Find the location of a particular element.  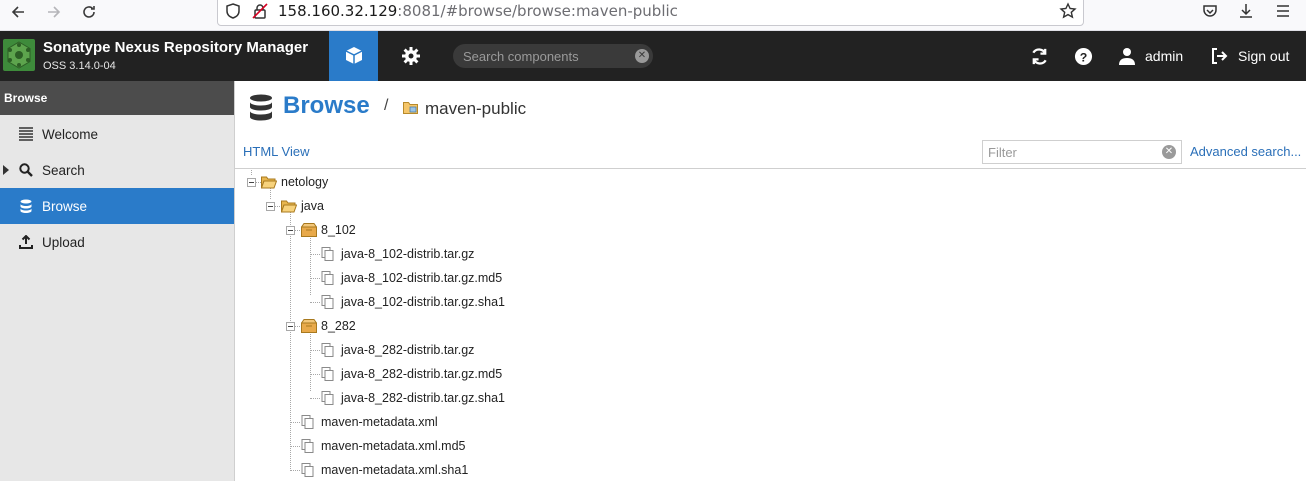

tree-node-asset: java-8_102-distrib.tar.gz is located at coordinates (397, 254).